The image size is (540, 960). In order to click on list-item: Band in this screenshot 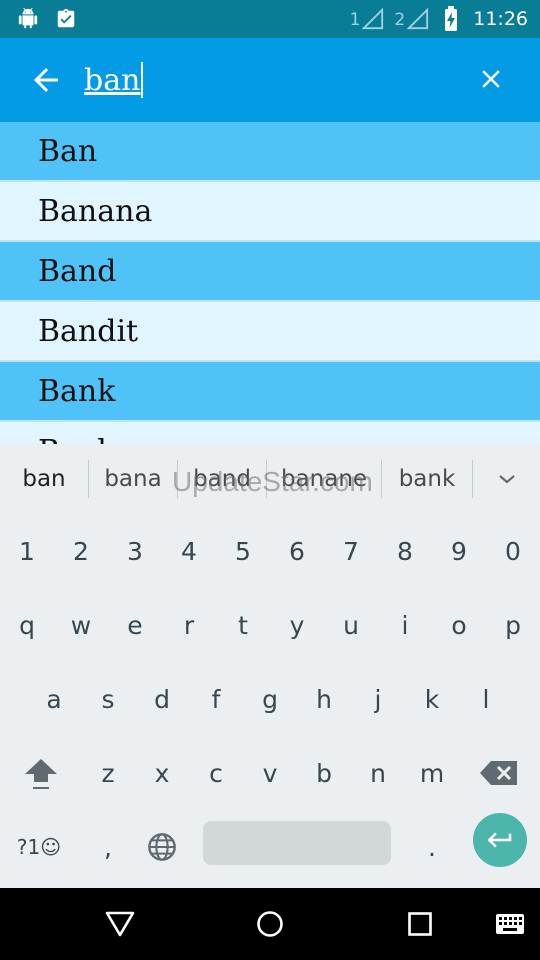, I will do `click(270, 272)`.